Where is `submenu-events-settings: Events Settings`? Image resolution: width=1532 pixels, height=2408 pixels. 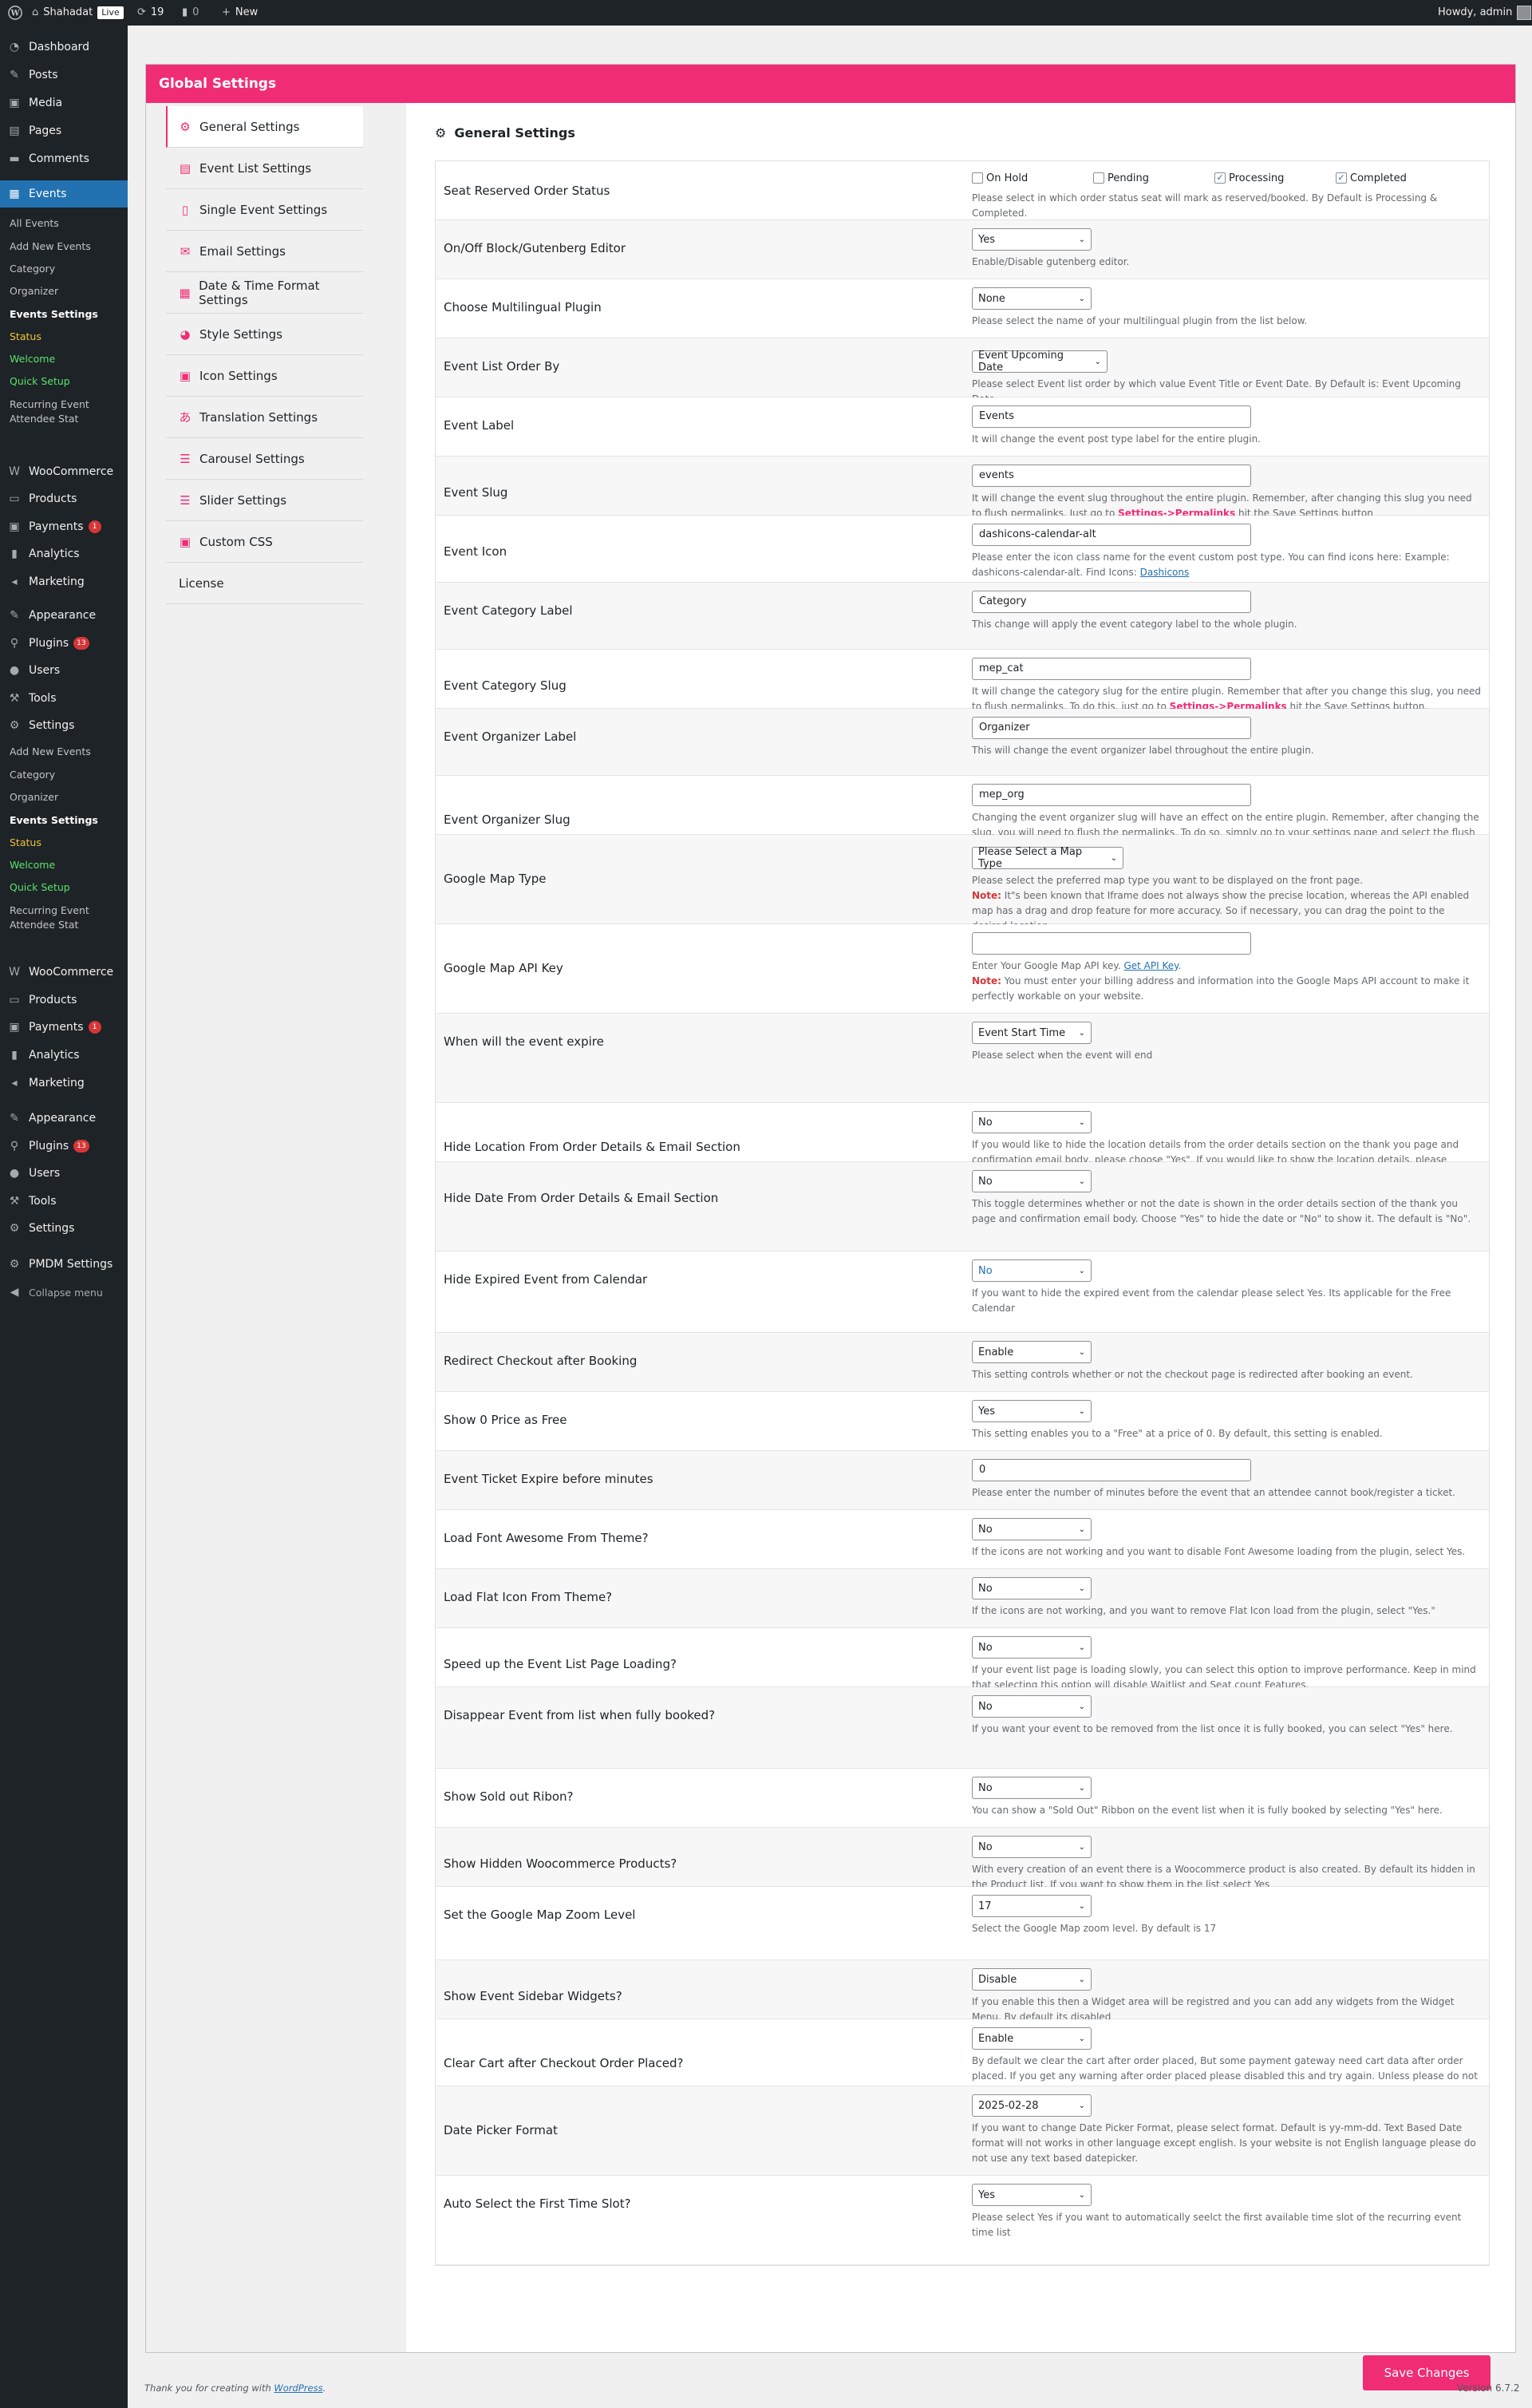 submenu-events-settings: Events Settings is located at coordinates (54, 314).